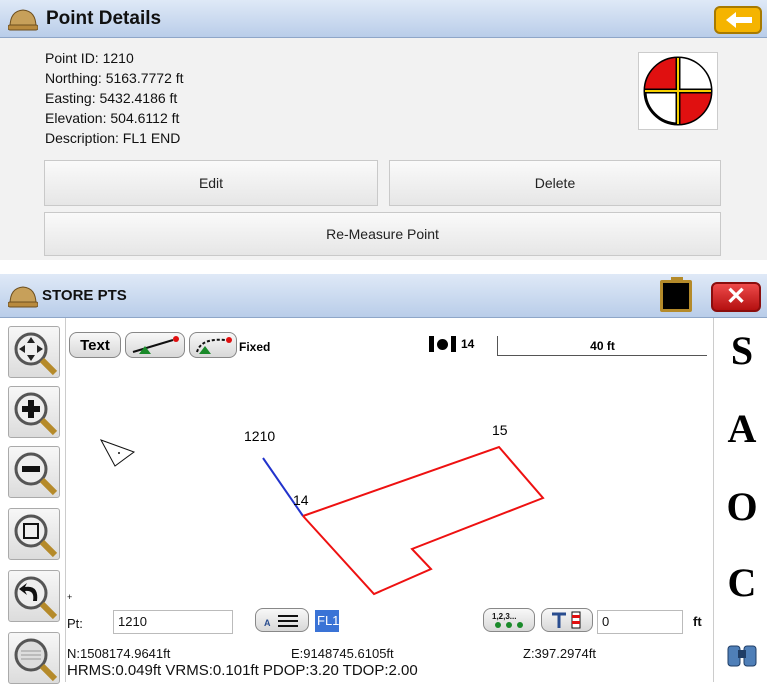 This screenshot has height=688, width=767. What do you see at coordinates (84, 295) in the screenshot?
I see `store-pts-title: STORE PTS` at bounding box center [84, 295].